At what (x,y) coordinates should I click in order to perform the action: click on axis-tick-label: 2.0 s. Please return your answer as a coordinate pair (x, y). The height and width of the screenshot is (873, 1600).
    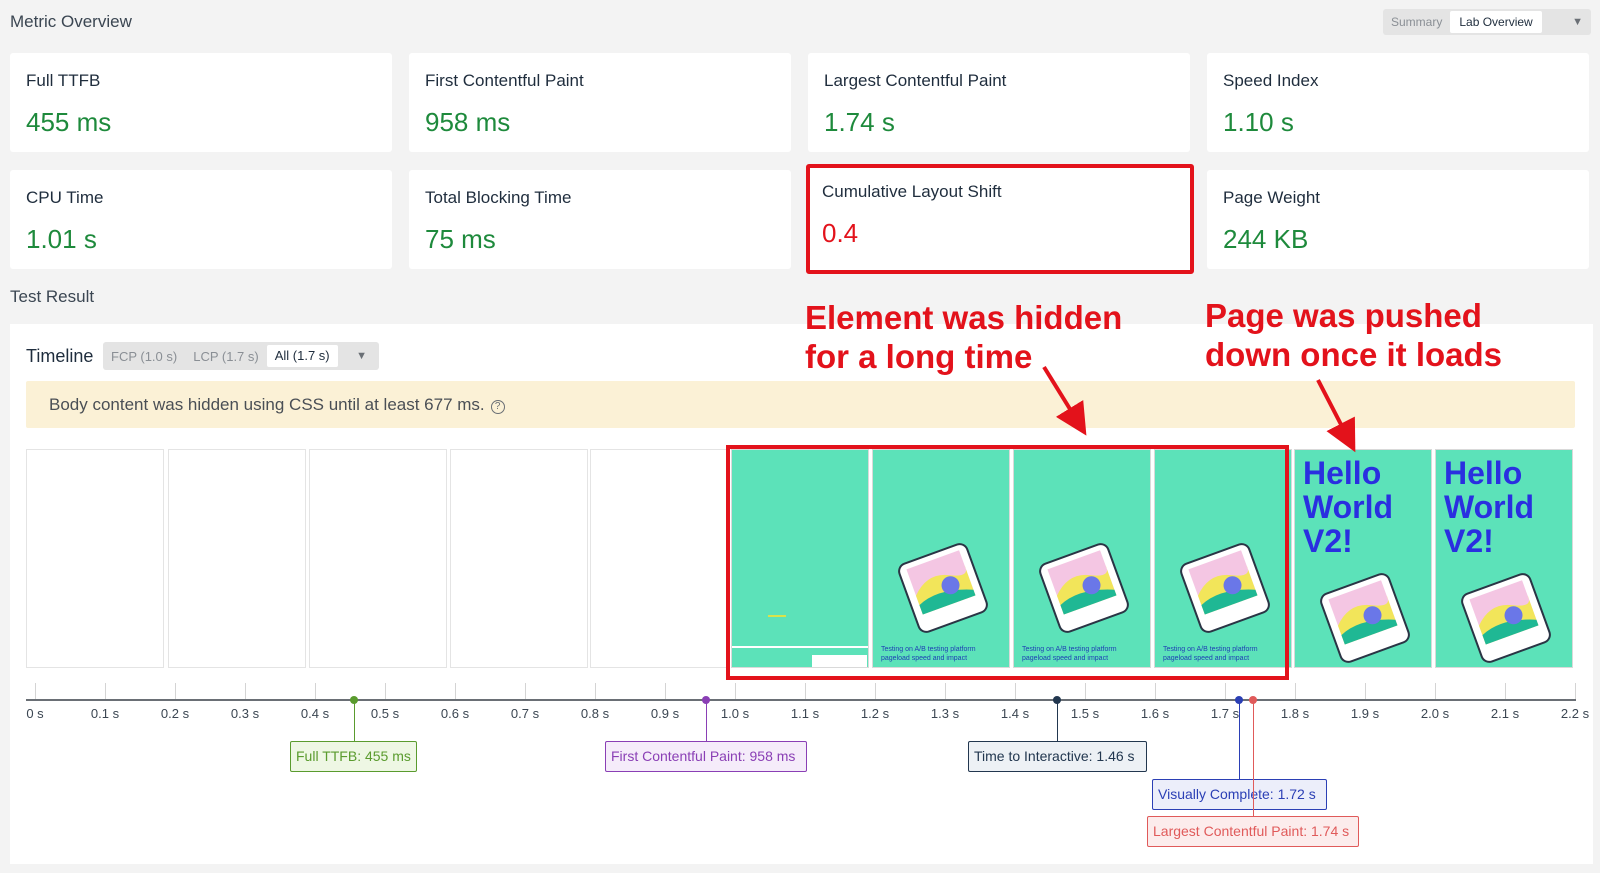
    Looking at the image, I should click on (1435, 713).